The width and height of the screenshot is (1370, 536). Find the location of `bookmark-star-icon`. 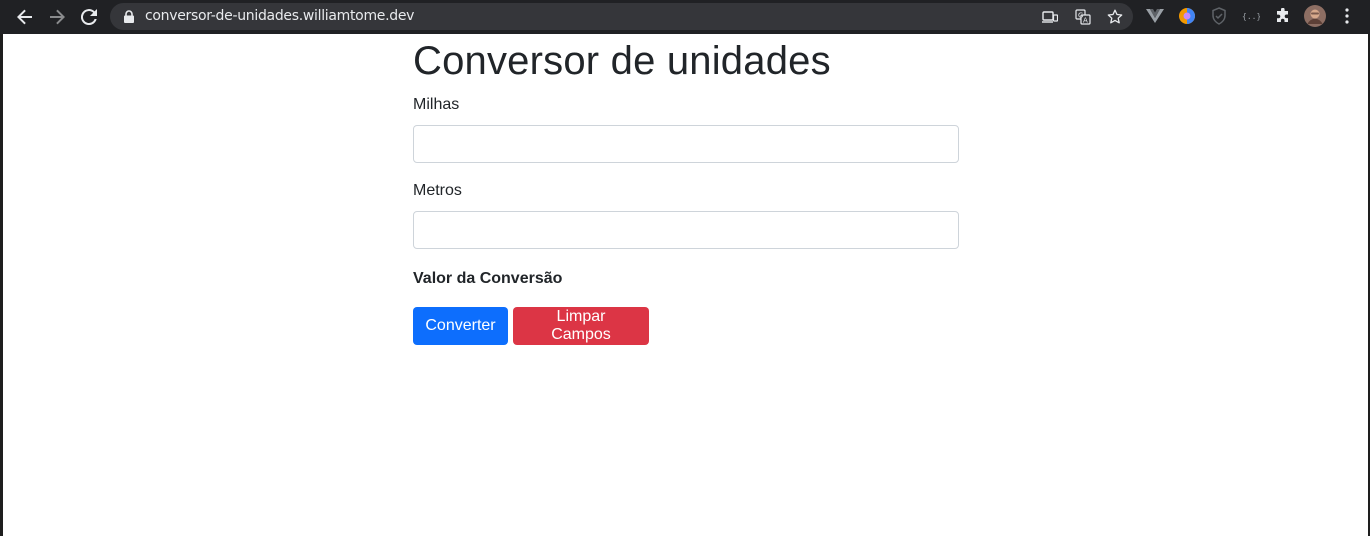

bookmark-star-icon is located at coordinates (1115, 17).